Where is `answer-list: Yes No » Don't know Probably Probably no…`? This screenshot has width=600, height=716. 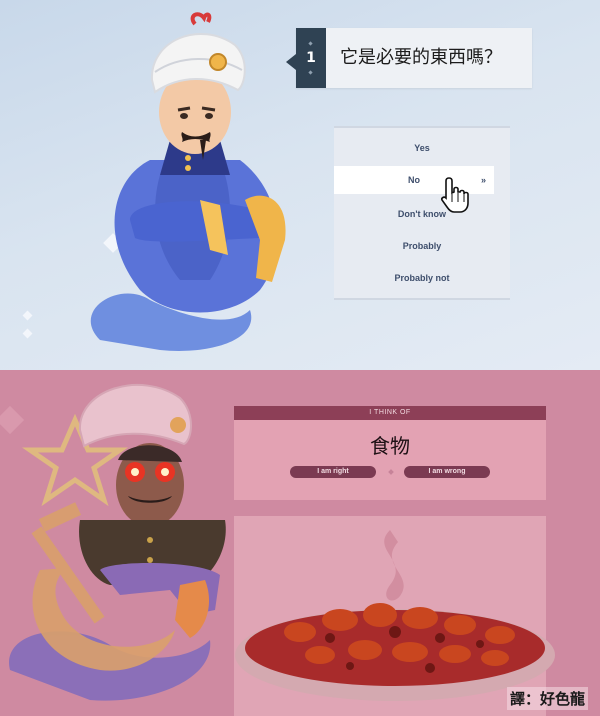 answer-list: Yes No » Don't know Probably Probably no… is located at coordinates (422, 213).